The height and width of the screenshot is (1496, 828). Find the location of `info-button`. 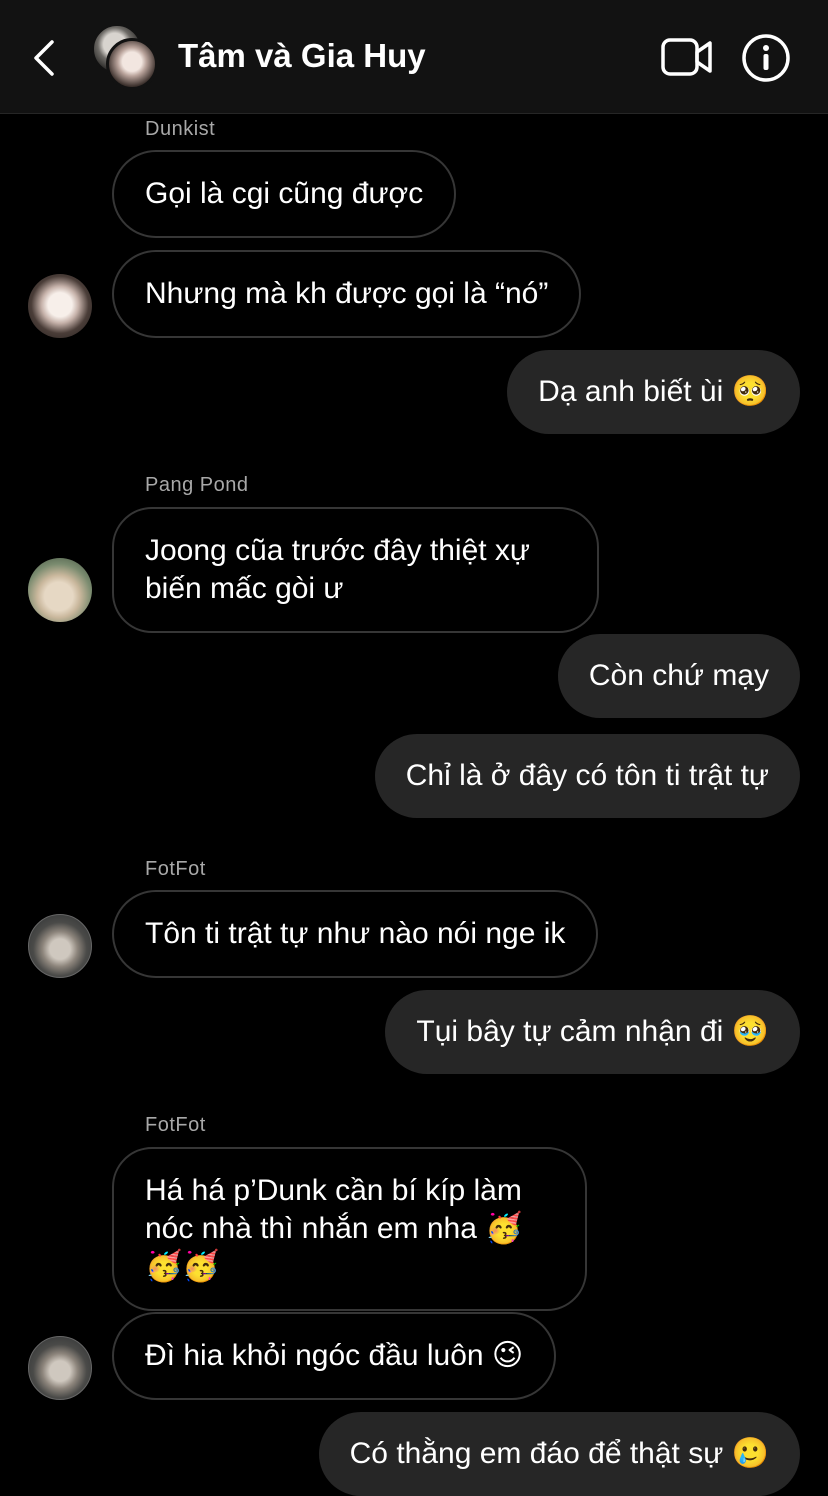

info-button is located at coordinates (766, 58).